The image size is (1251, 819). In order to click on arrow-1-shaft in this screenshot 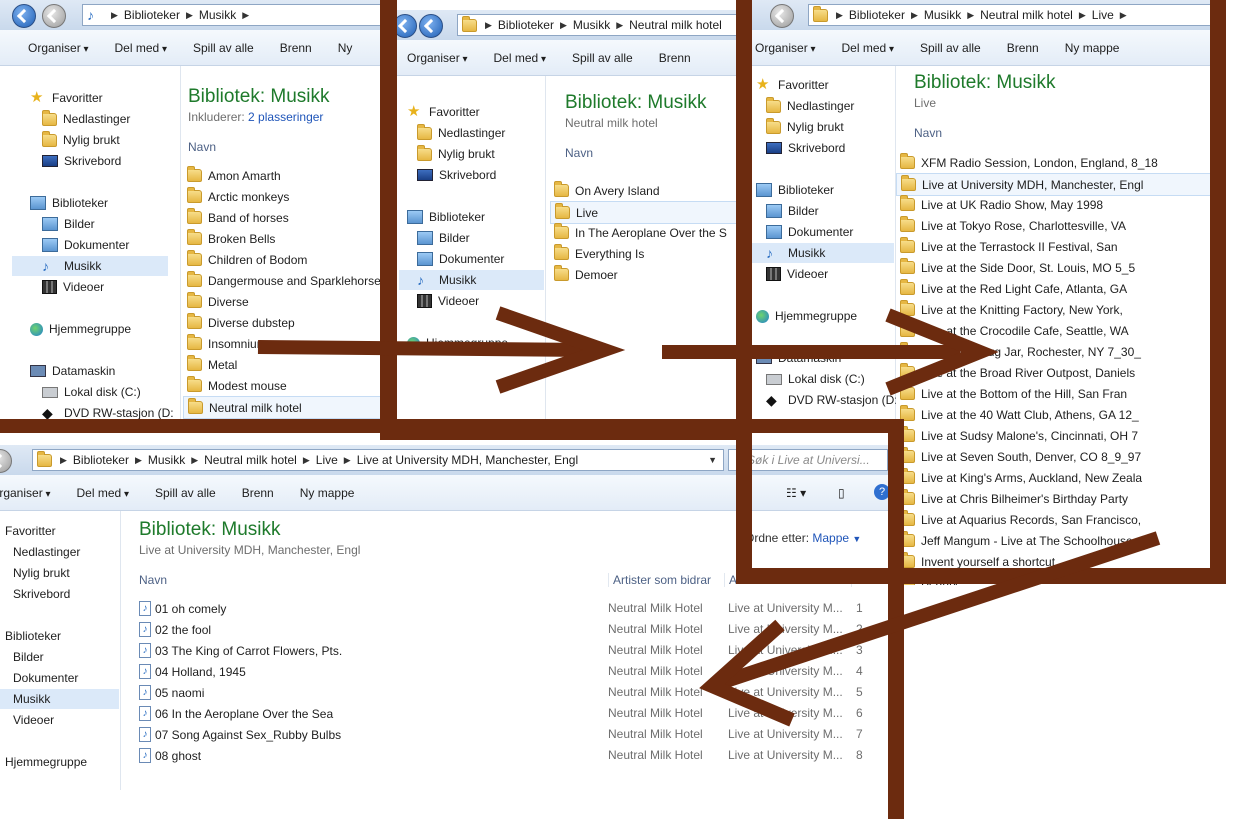, I will do `click(424, 348)`.